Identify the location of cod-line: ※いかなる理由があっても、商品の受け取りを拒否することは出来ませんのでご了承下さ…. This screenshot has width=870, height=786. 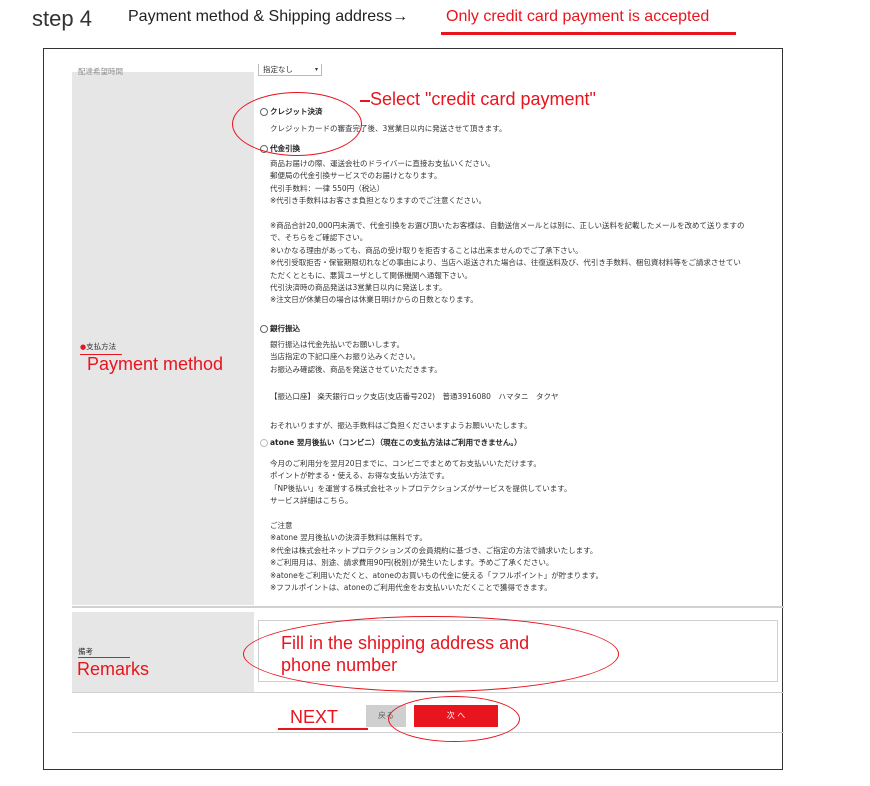
(426, 250).